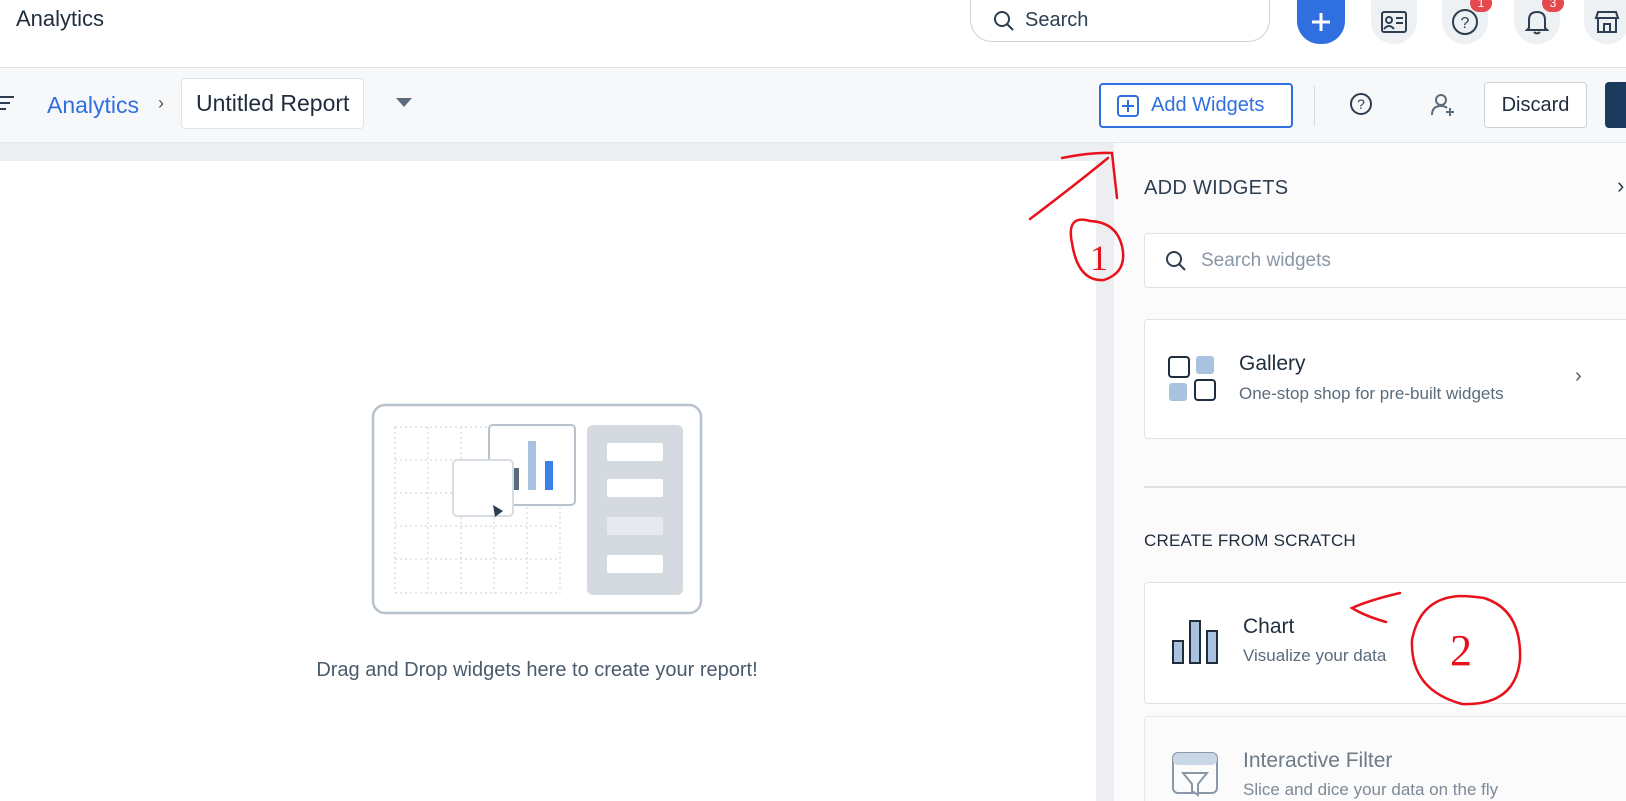 This screenshot has height=801, width=1626. Describe the element at coordinates (1250, 540) in the screenshot. I see `create-from-scratch-heading: CREATE FROM SCRATCH` at that location.